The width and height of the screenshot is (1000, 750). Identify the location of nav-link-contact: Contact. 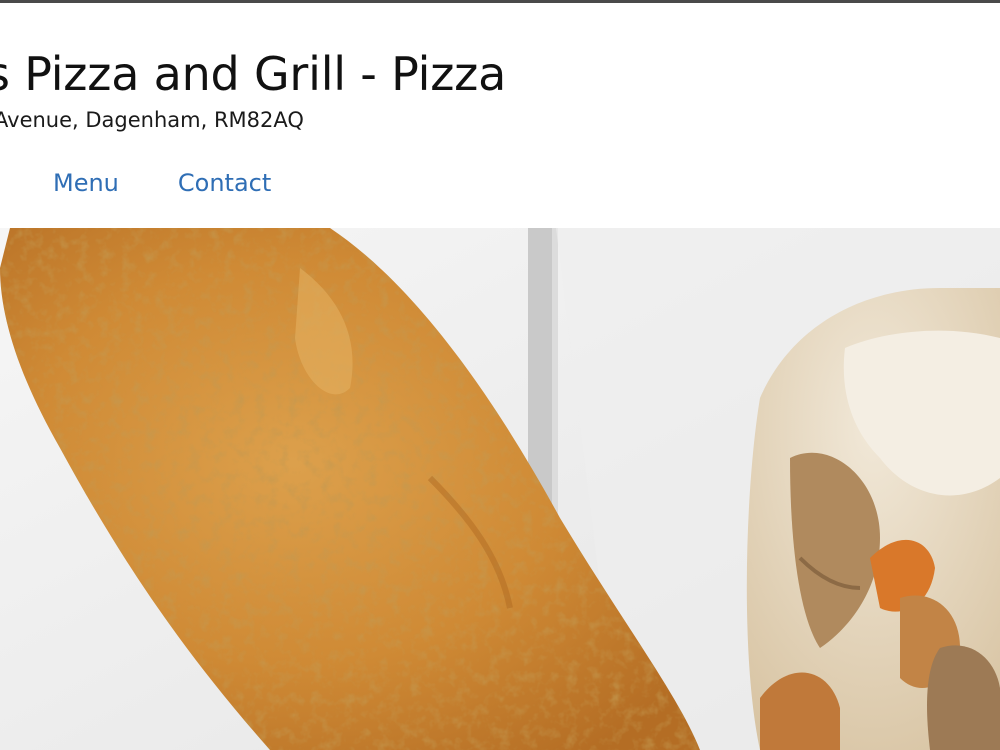
(224, 183).